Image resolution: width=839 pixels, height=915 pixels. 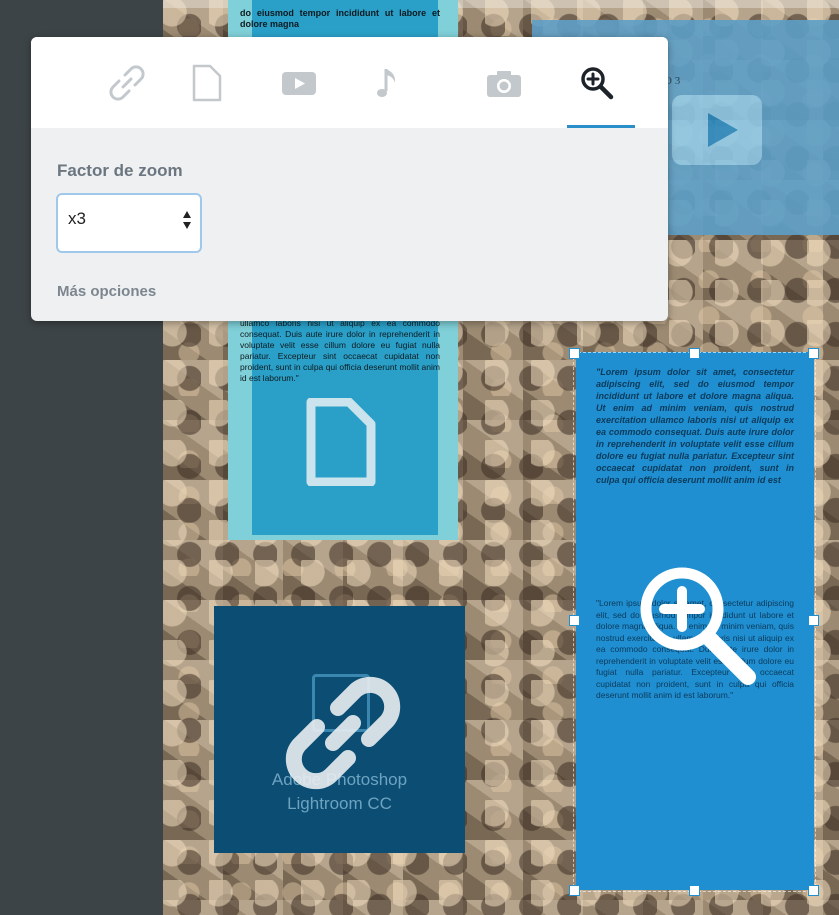 I want to click on music-note-icon, so click(x=386, y=82).